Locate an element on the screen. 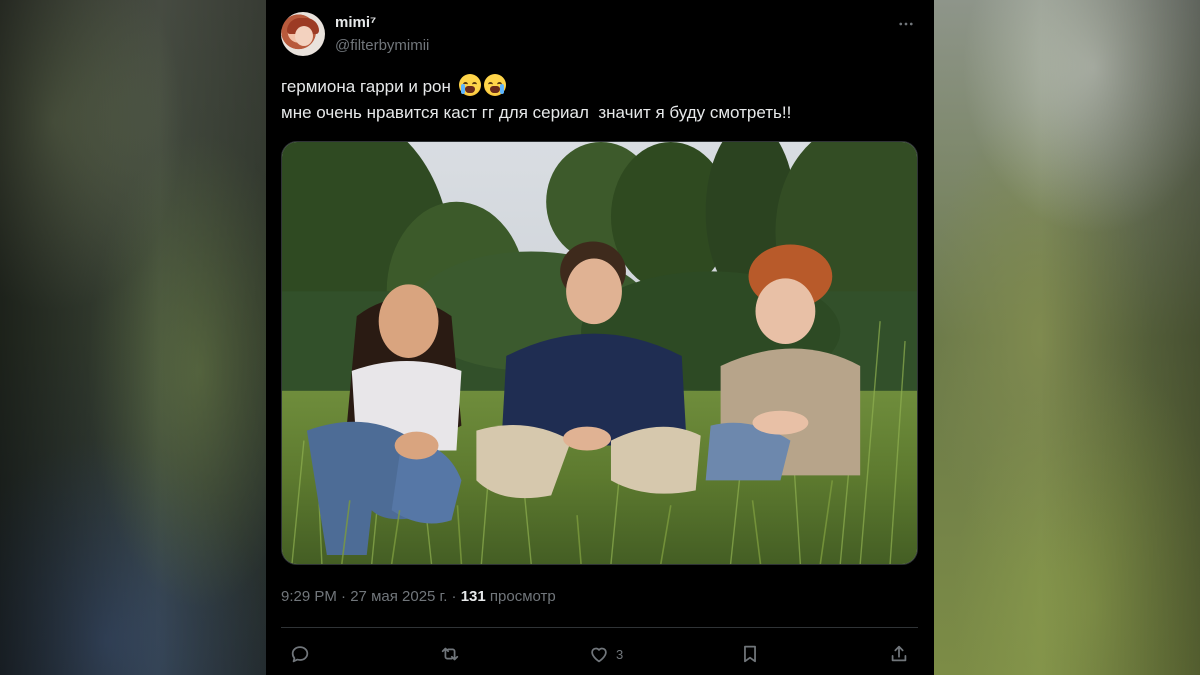 This screenshot has width=1200, height=675. retweet-icon is located at coordinates (450, 654).